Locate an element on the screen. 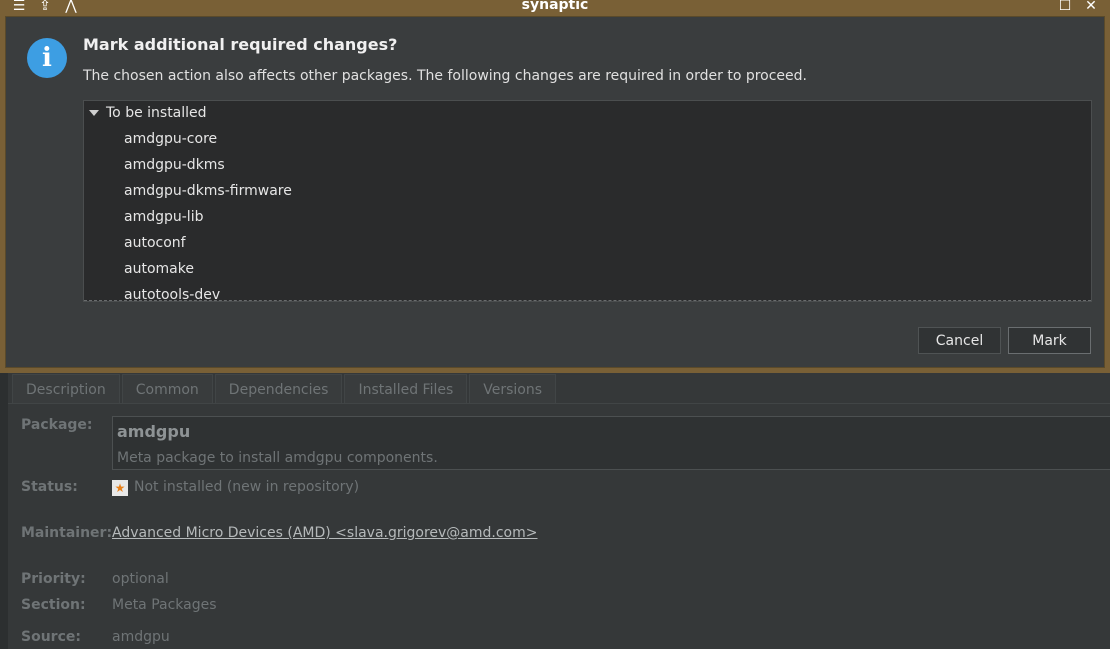 The height and width of the screenshot is (649, 1110). priority-value: optional is located at coordinates (140, 579).